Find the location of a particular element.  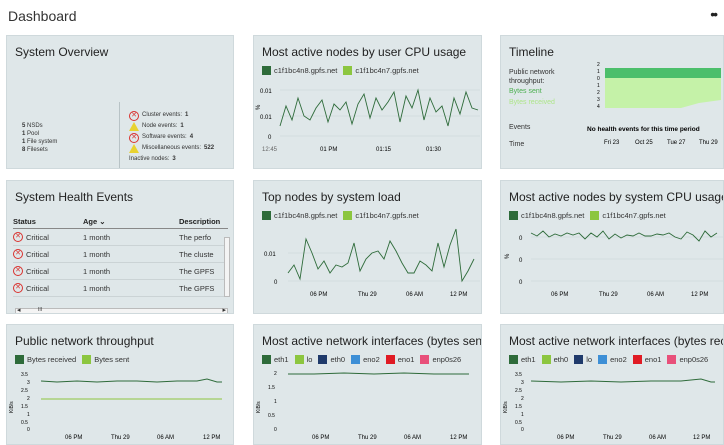

widget-title: System Health Events is located at coordinates (74, 197).